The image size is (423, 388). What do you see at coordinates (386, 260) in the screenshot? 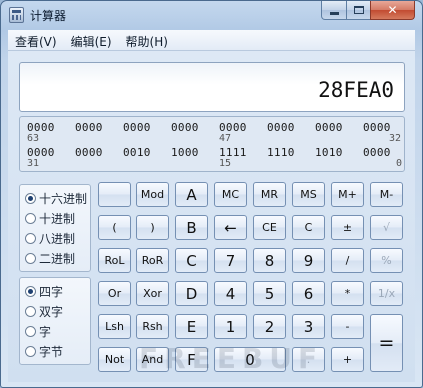
I see `percent-button: %` at bounding box center [386, 260].